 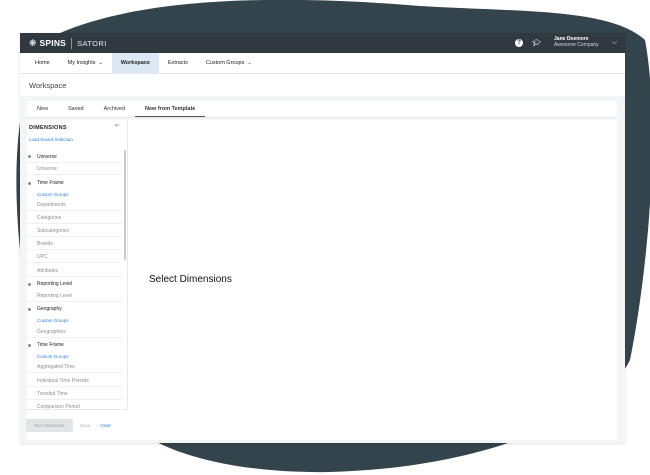 What do you see at coordinates (75, 257) in the screenshot?
I see `dimension-item: UPC` at bounding box center [75, 257].